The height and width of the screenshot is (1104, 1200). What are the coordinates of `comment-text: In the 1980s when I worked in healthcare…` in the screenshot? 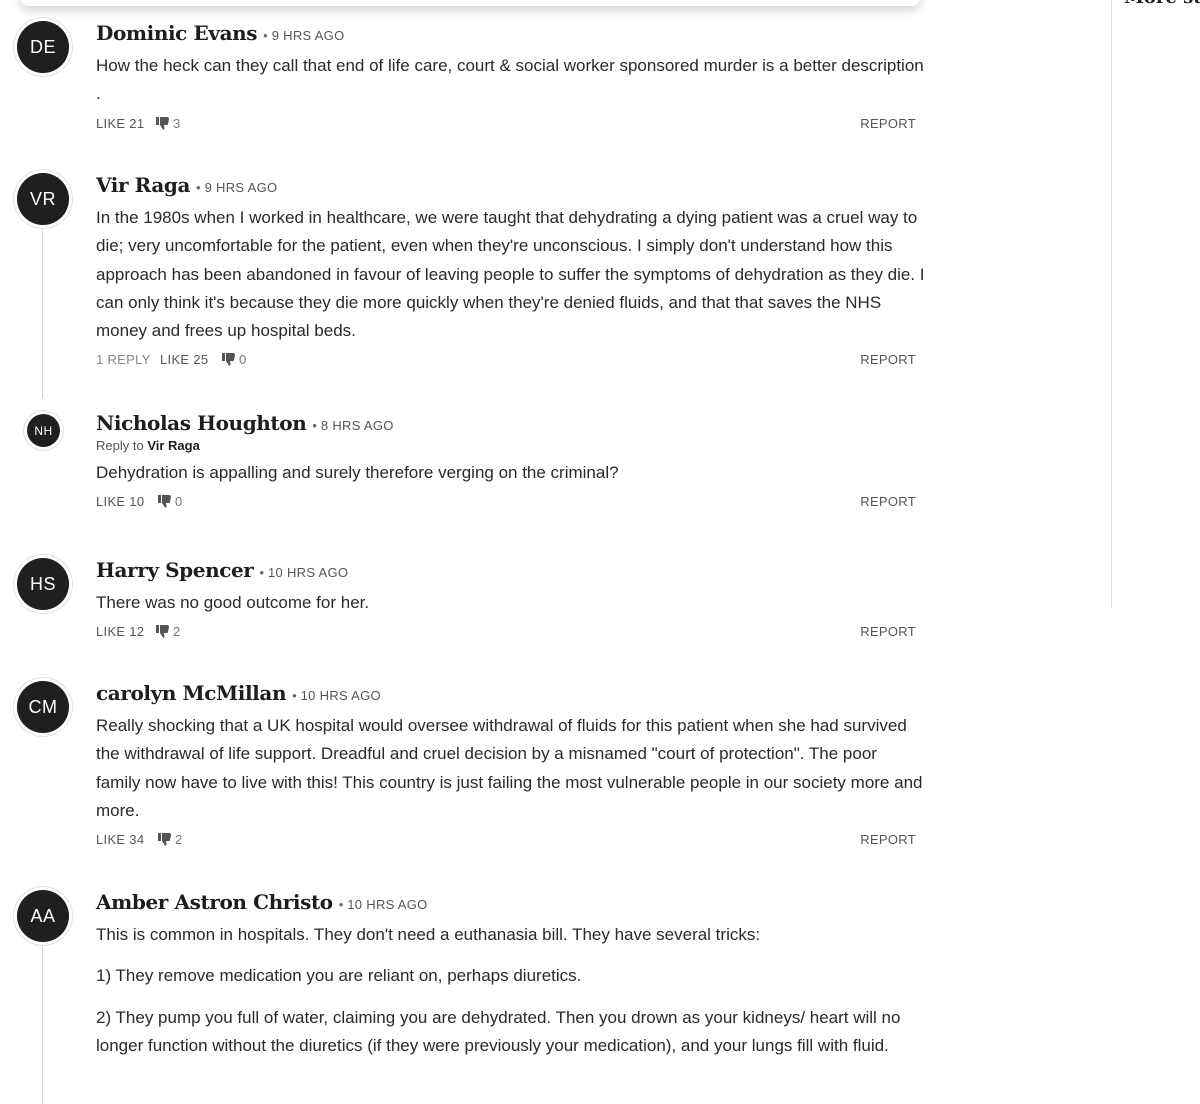 It's located at (510, 274).